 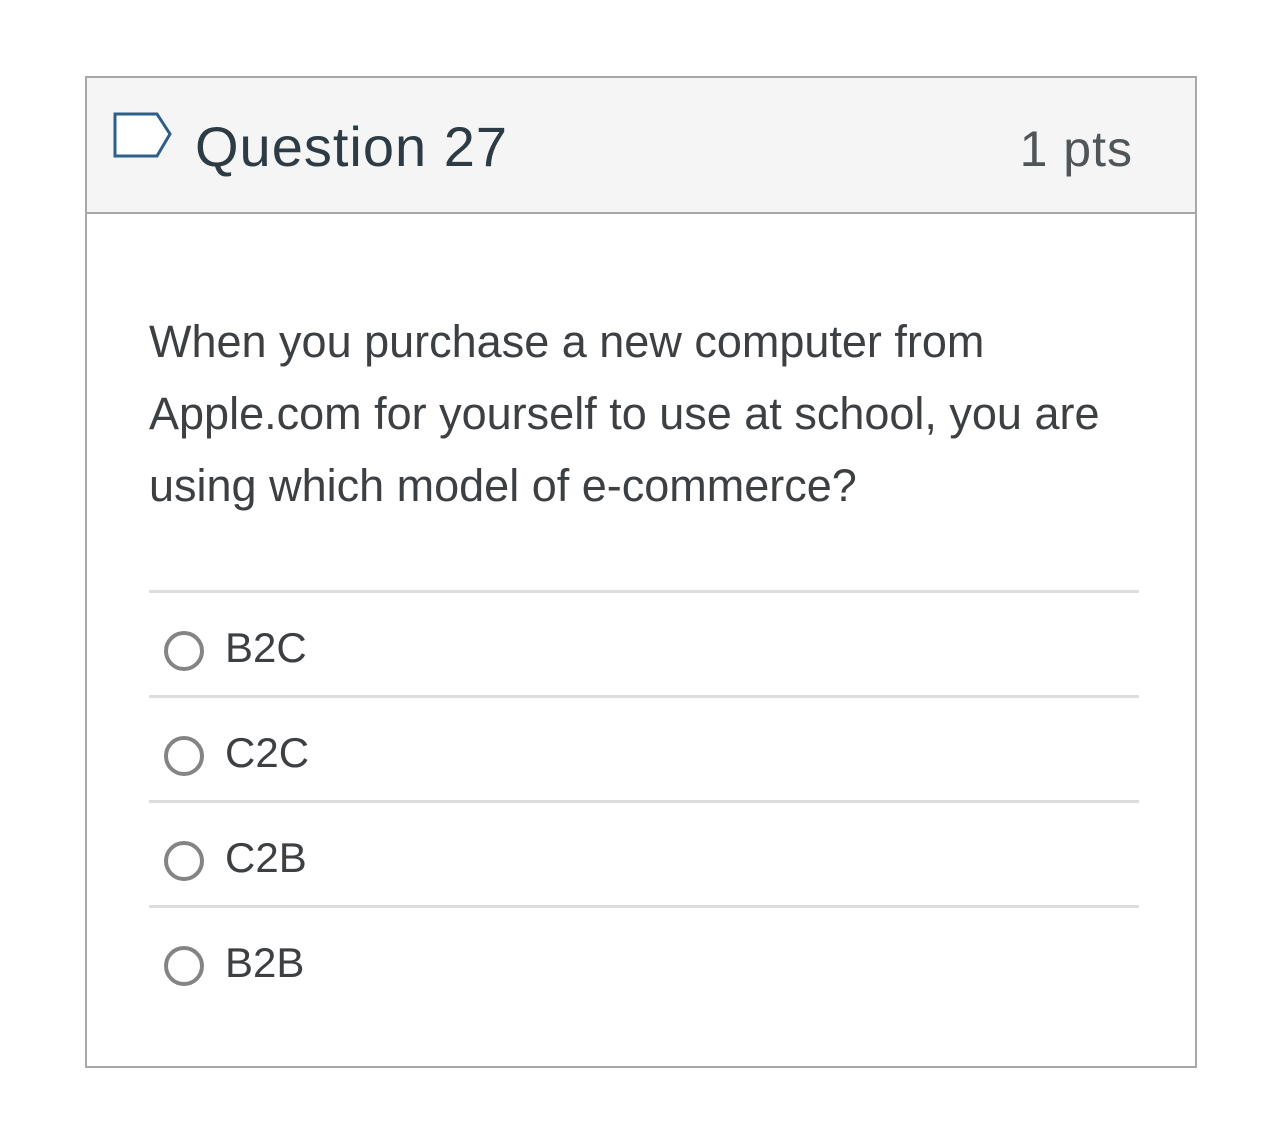 I want to click on answer-label: C2C, so click(x=267, y=753).